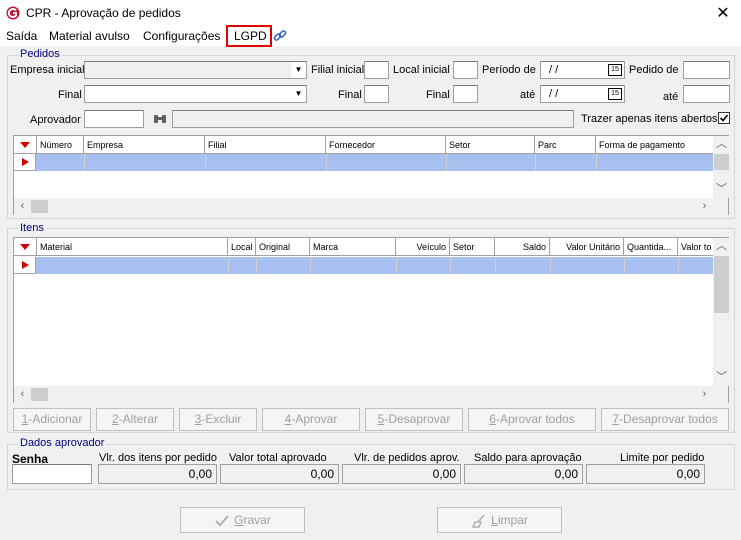 This screenshot has width=741, height=540. Describe the element at coordinates (655, 145) in the screenshot. I see `col-forma-pagamento: Forma de pagamento` at that location.